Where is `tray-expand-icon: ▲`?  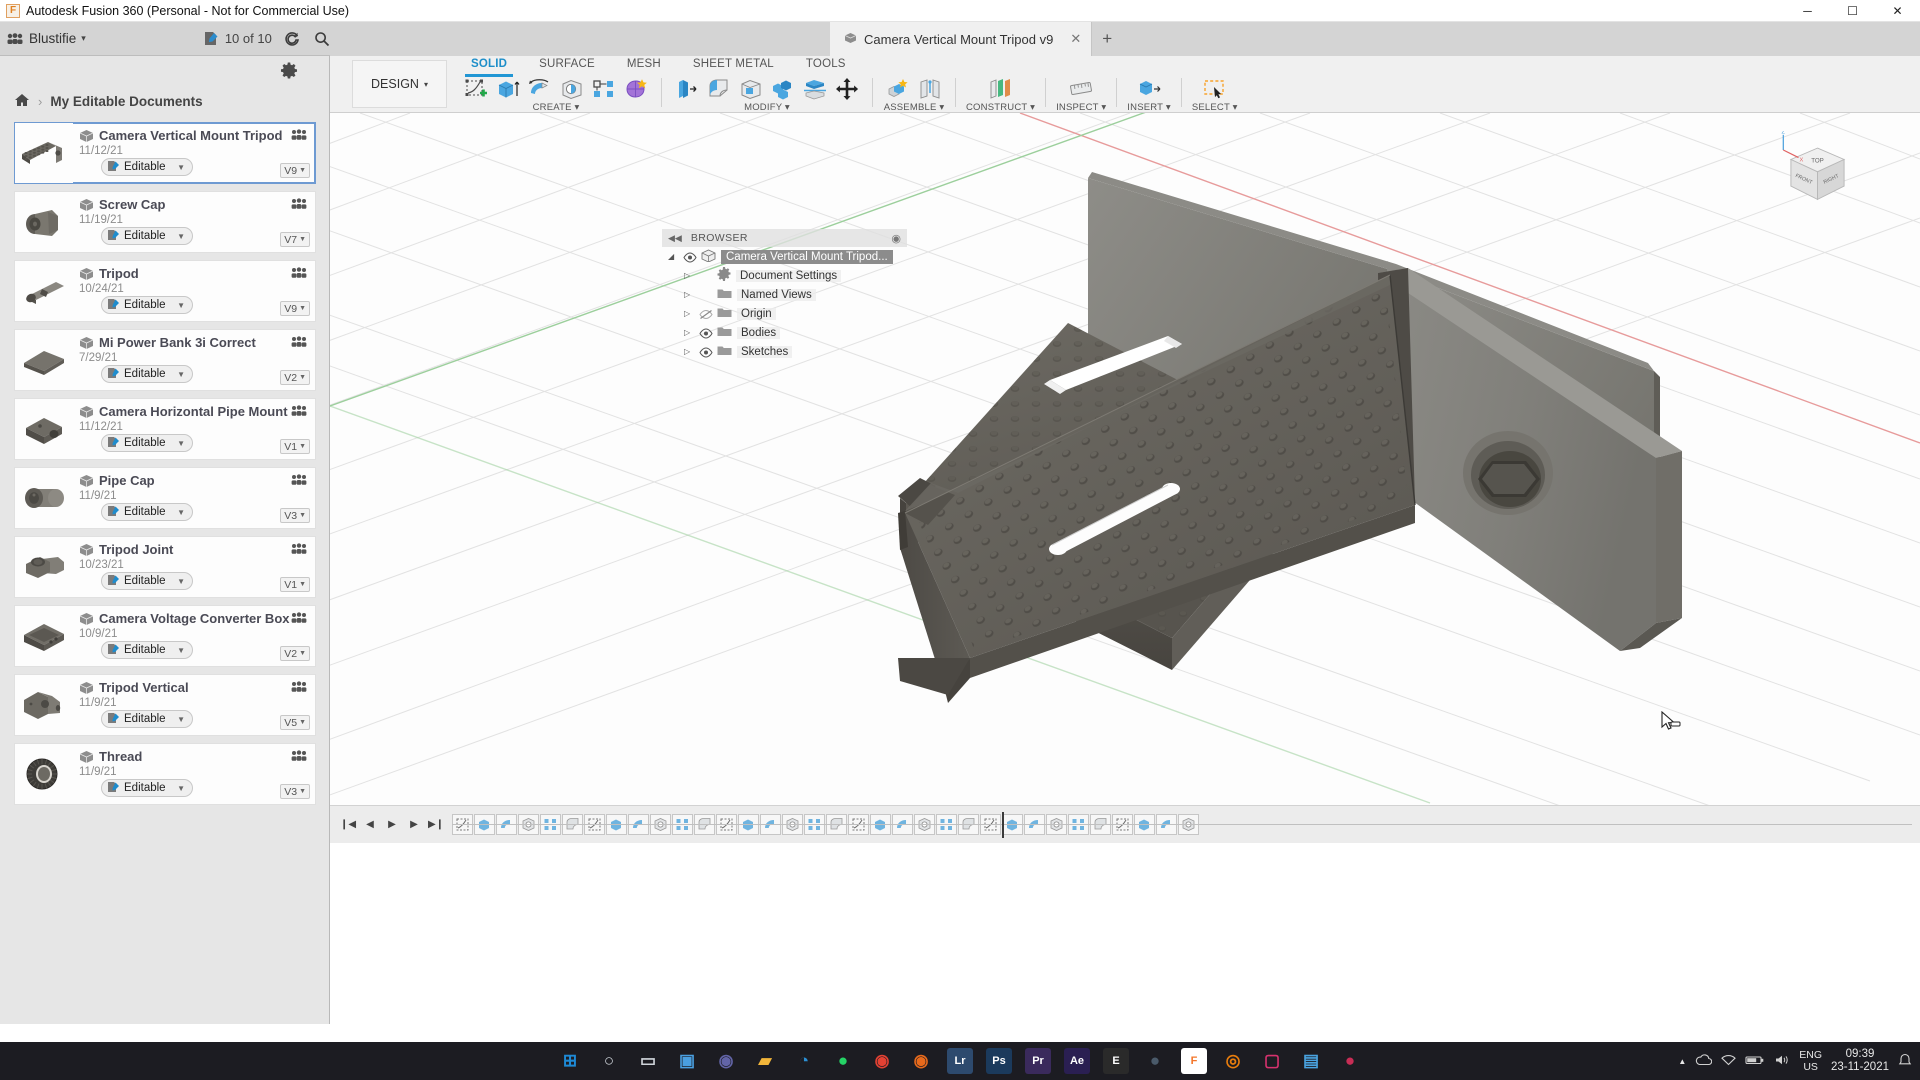 tray-expand-icon: ▲ is located at coordinates (1682, 1061).